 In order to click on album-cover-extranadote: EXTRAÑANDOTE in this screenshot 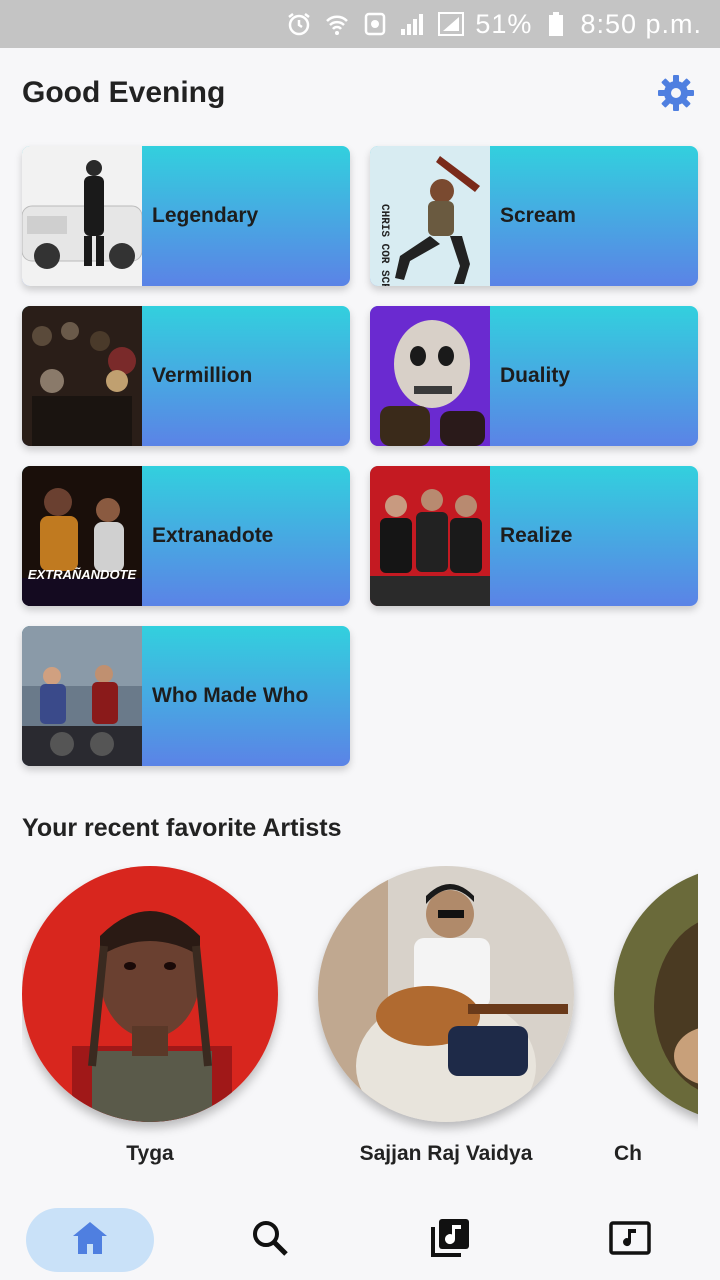, I will do `click(82, 536)`.